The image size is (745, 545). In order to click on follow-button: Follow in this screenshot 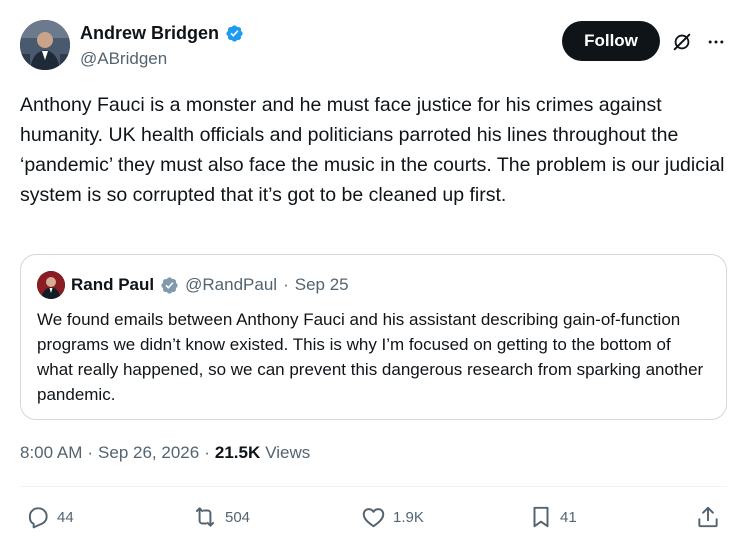, I will do `click(611, 41)`.